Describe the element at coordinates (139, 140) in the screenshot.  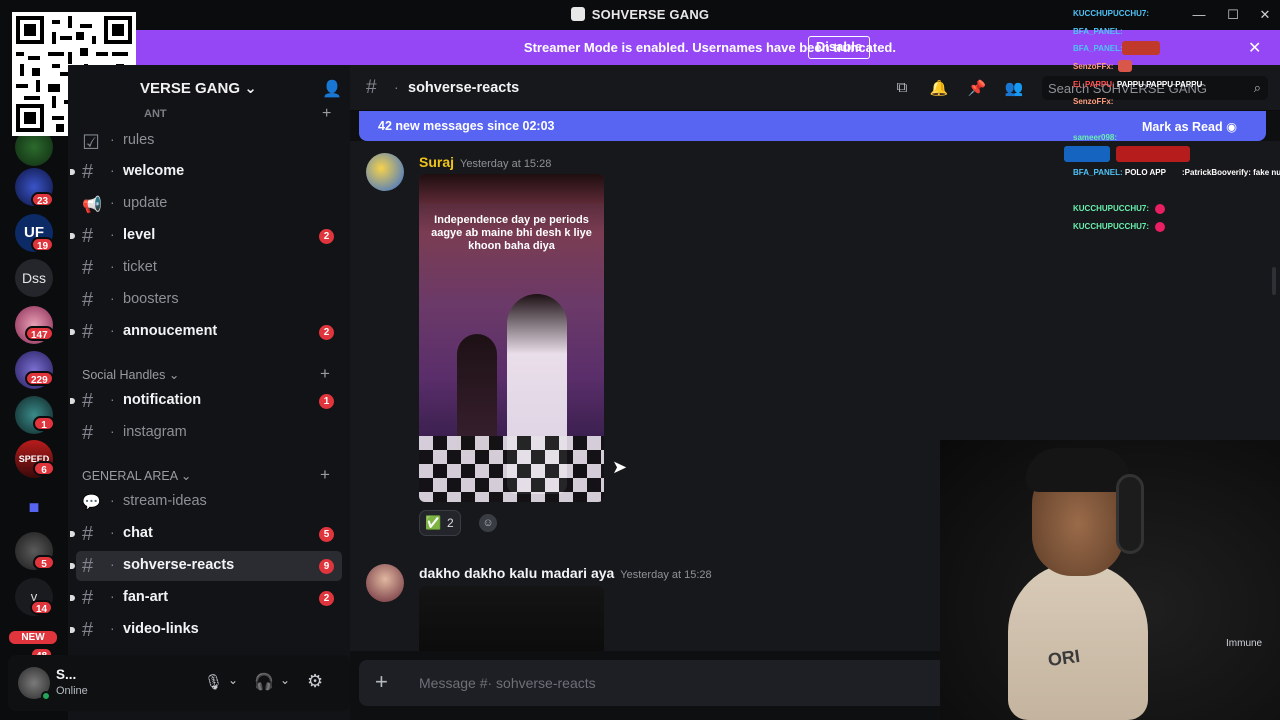
I see `channel-label: rules` at that location.